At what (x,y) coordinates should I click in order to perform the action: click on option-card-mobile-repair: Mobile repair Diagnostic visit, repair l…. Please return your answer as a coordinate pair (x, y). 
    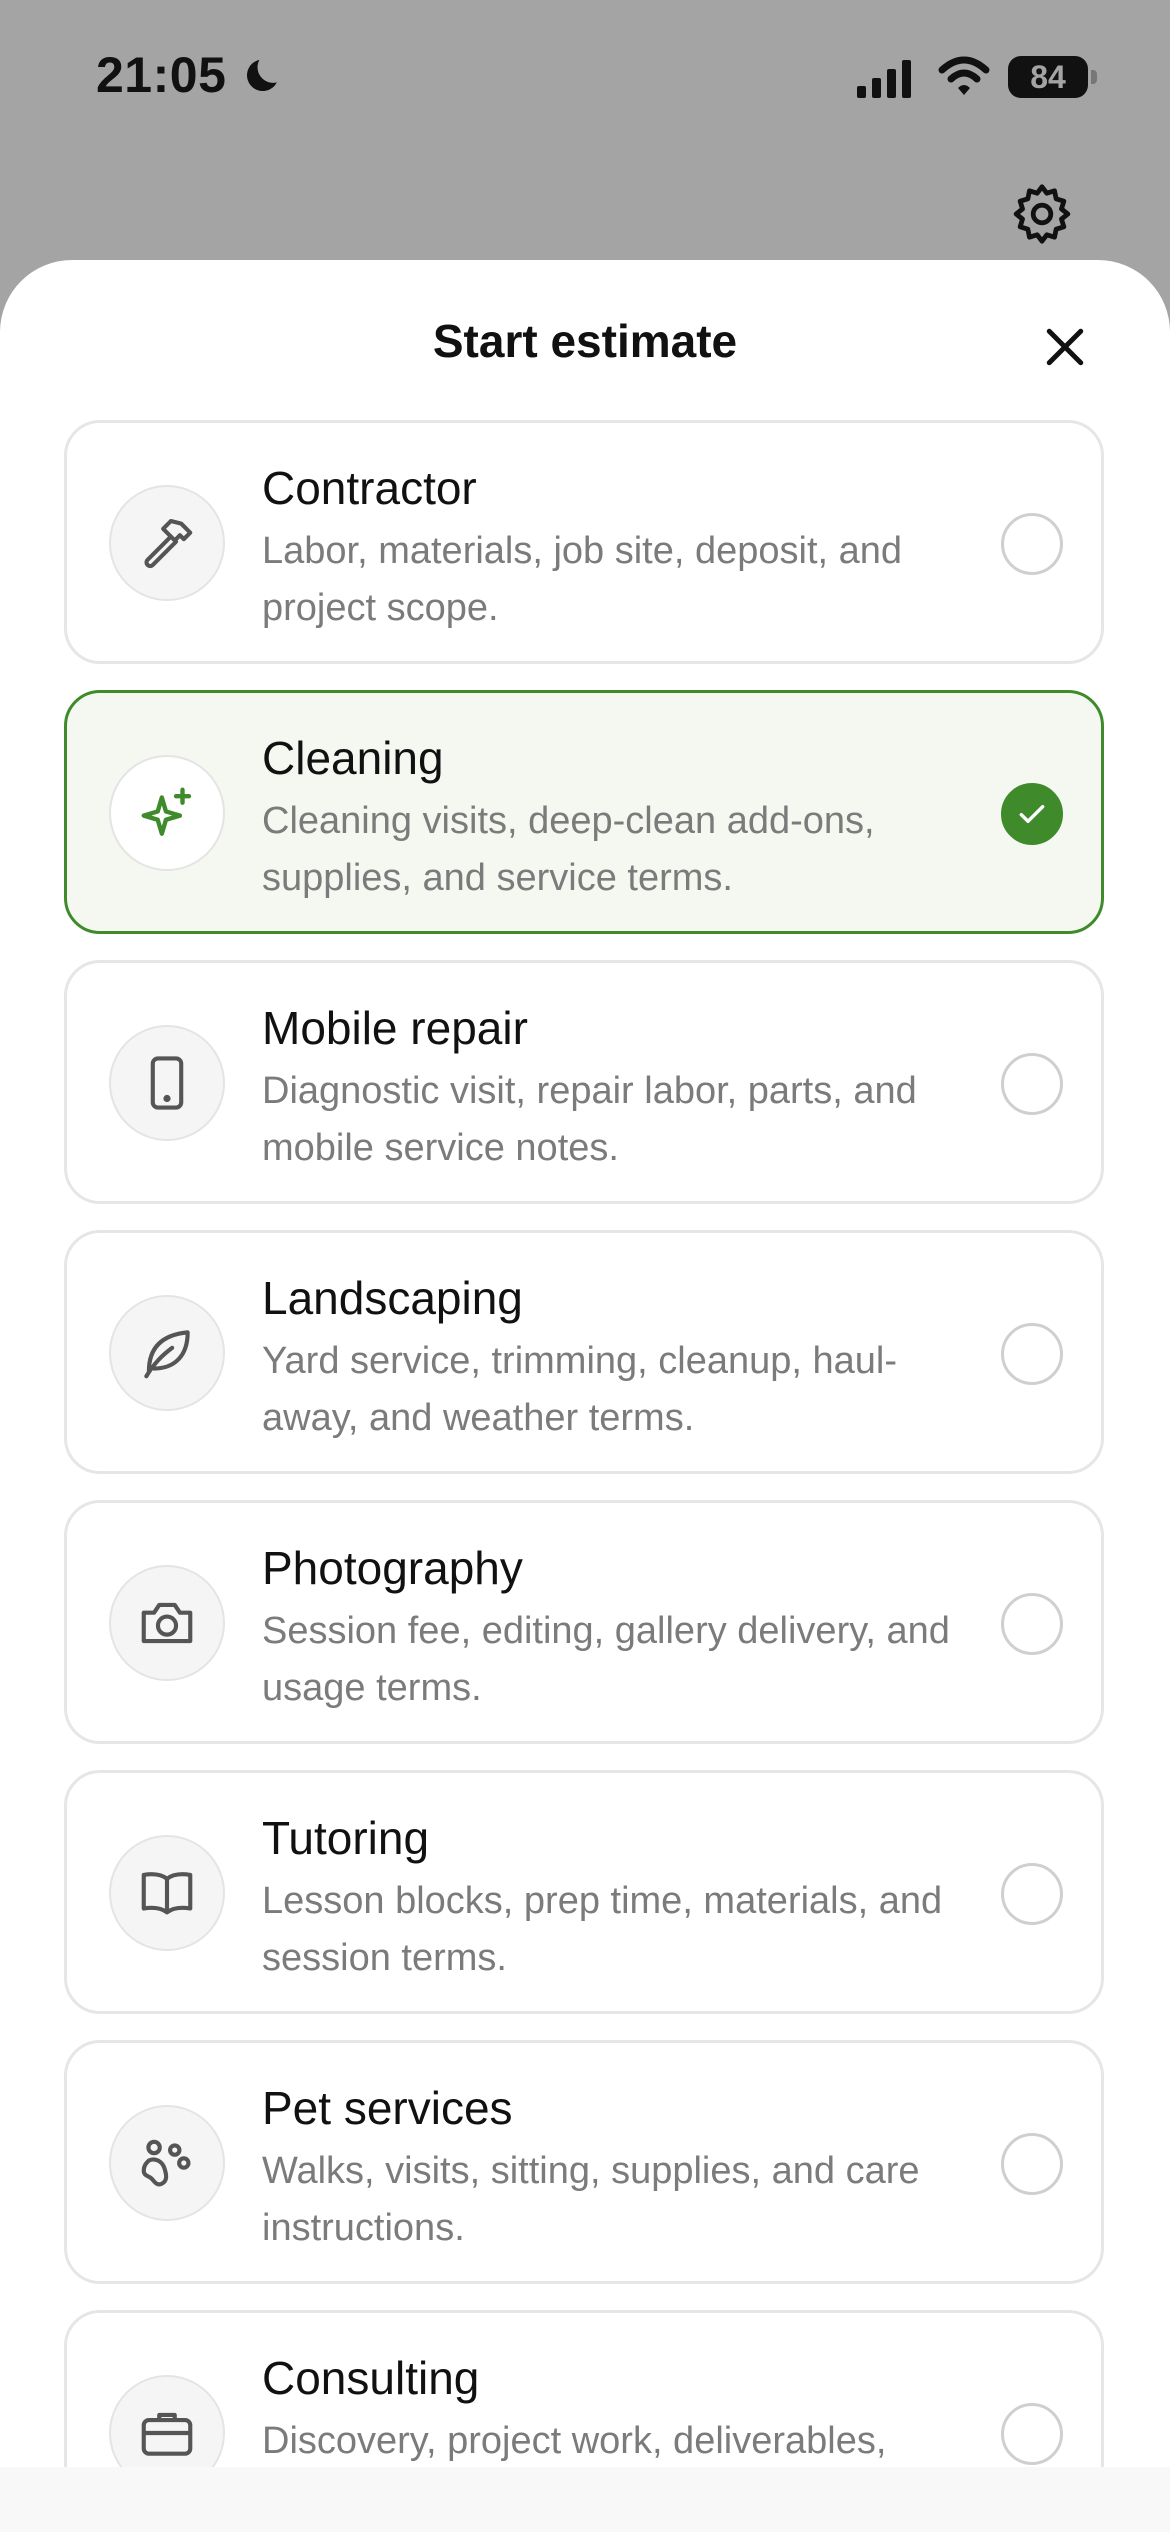
    Looking at the image, I should click on (584, 1082).